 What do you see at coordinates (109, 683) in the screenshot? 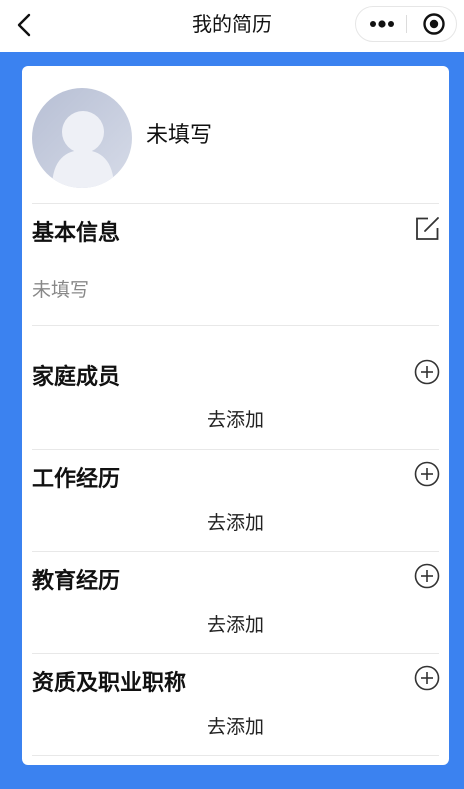
I see `qualification-title: 资质及职业职称` at bounding box center [109, 683].